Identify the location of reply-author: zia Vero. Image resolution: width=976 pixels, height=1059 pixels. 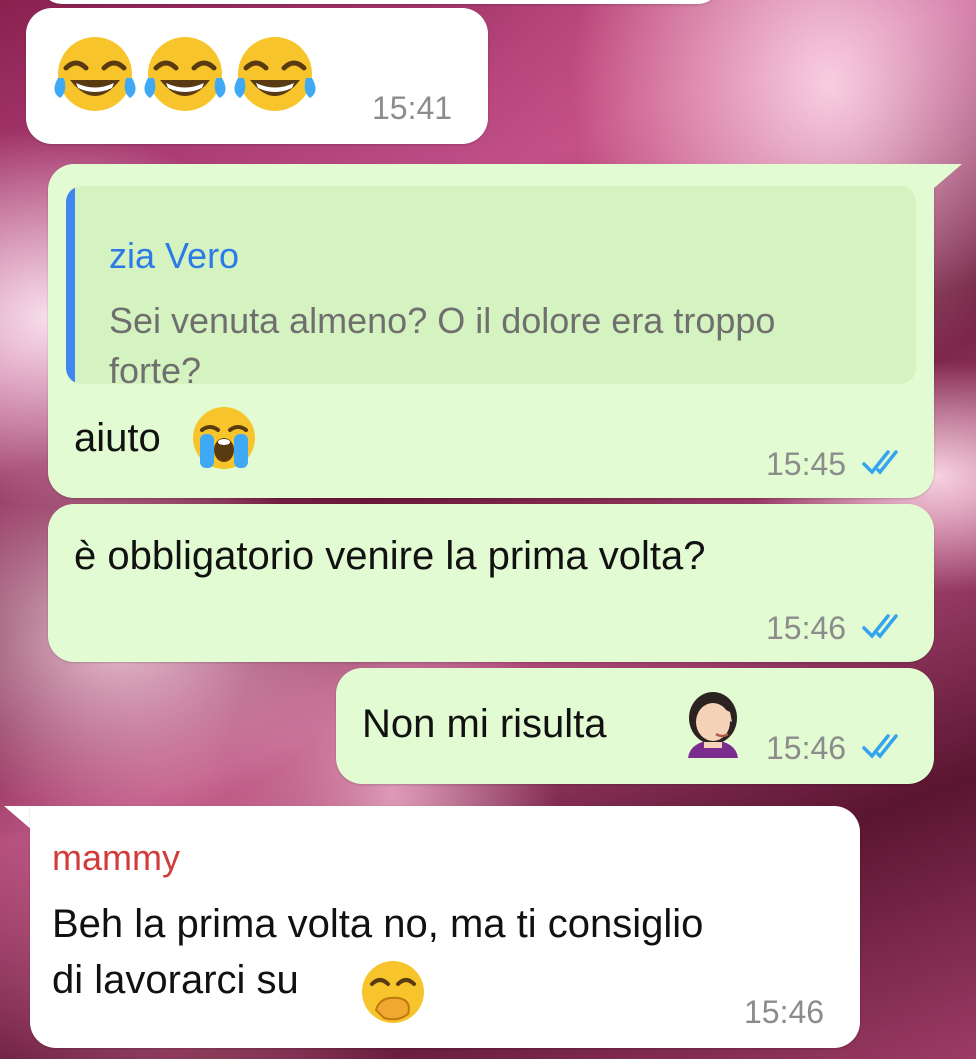
(174, 255).